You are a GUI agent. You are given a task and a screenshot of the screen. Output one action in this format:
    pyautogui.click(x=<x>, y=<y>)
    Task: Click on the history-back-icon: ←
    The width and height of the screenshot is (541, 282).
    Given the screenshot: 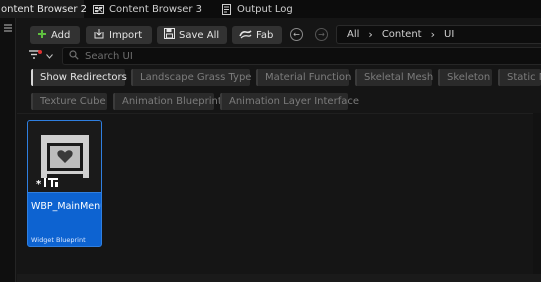 What is the action you would take?
    pyautogui.click(x=296, y=34)
    